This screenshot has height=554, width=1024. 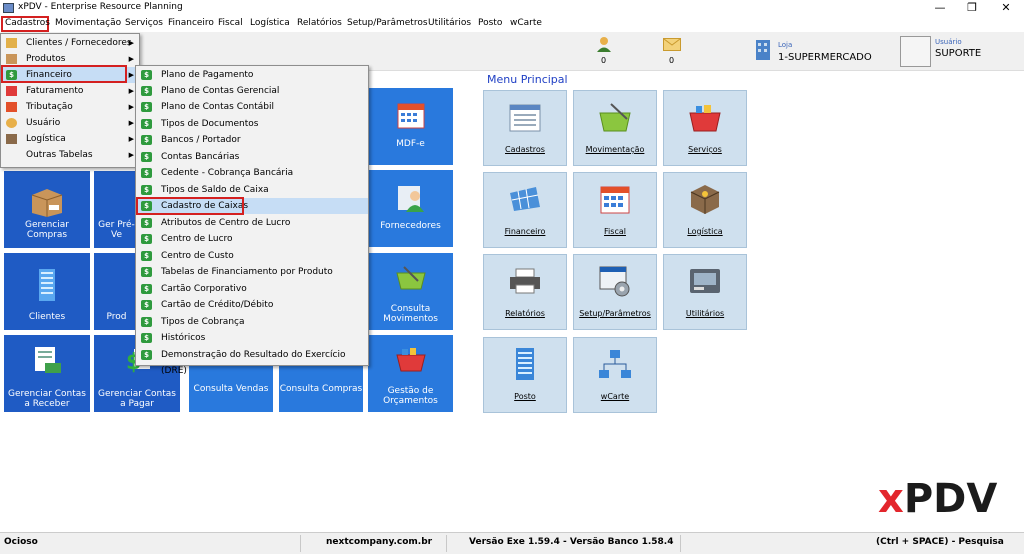 I want to click on tile-fornecedores: Fornecedores, so click(x=410, y=208).